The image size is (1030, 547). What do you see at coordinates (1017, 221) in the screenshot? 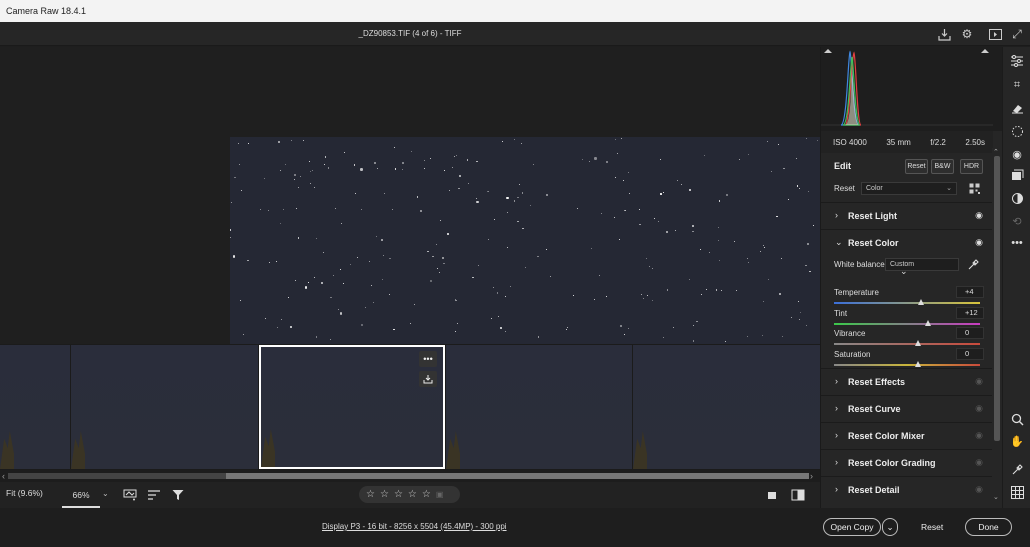
I see `sync-icon: ⟲` at bounding box center [1017, 221].